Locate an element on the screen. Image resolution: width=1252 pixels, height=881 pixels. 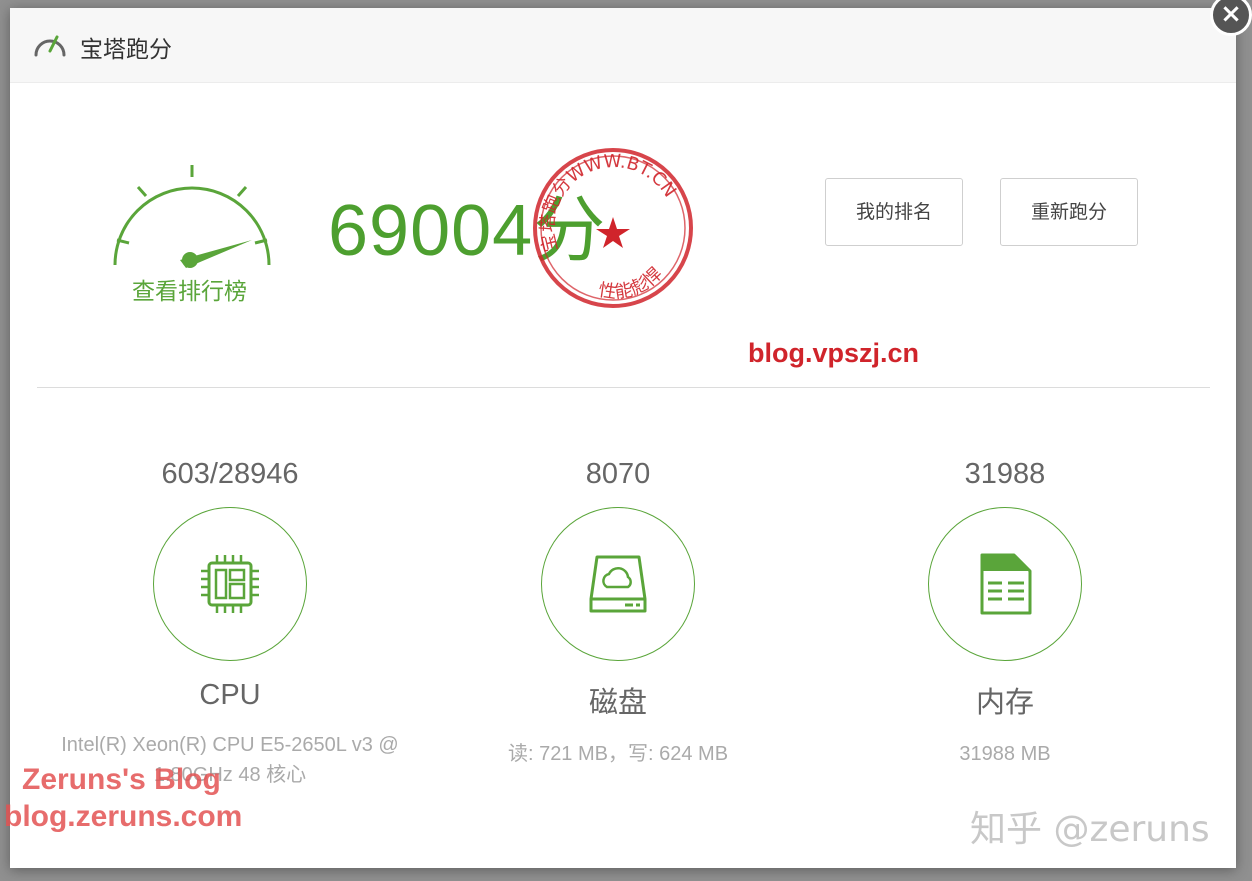
watermark-zeruns-title: Zeruns's Blog is located at coordinates (121, 779).